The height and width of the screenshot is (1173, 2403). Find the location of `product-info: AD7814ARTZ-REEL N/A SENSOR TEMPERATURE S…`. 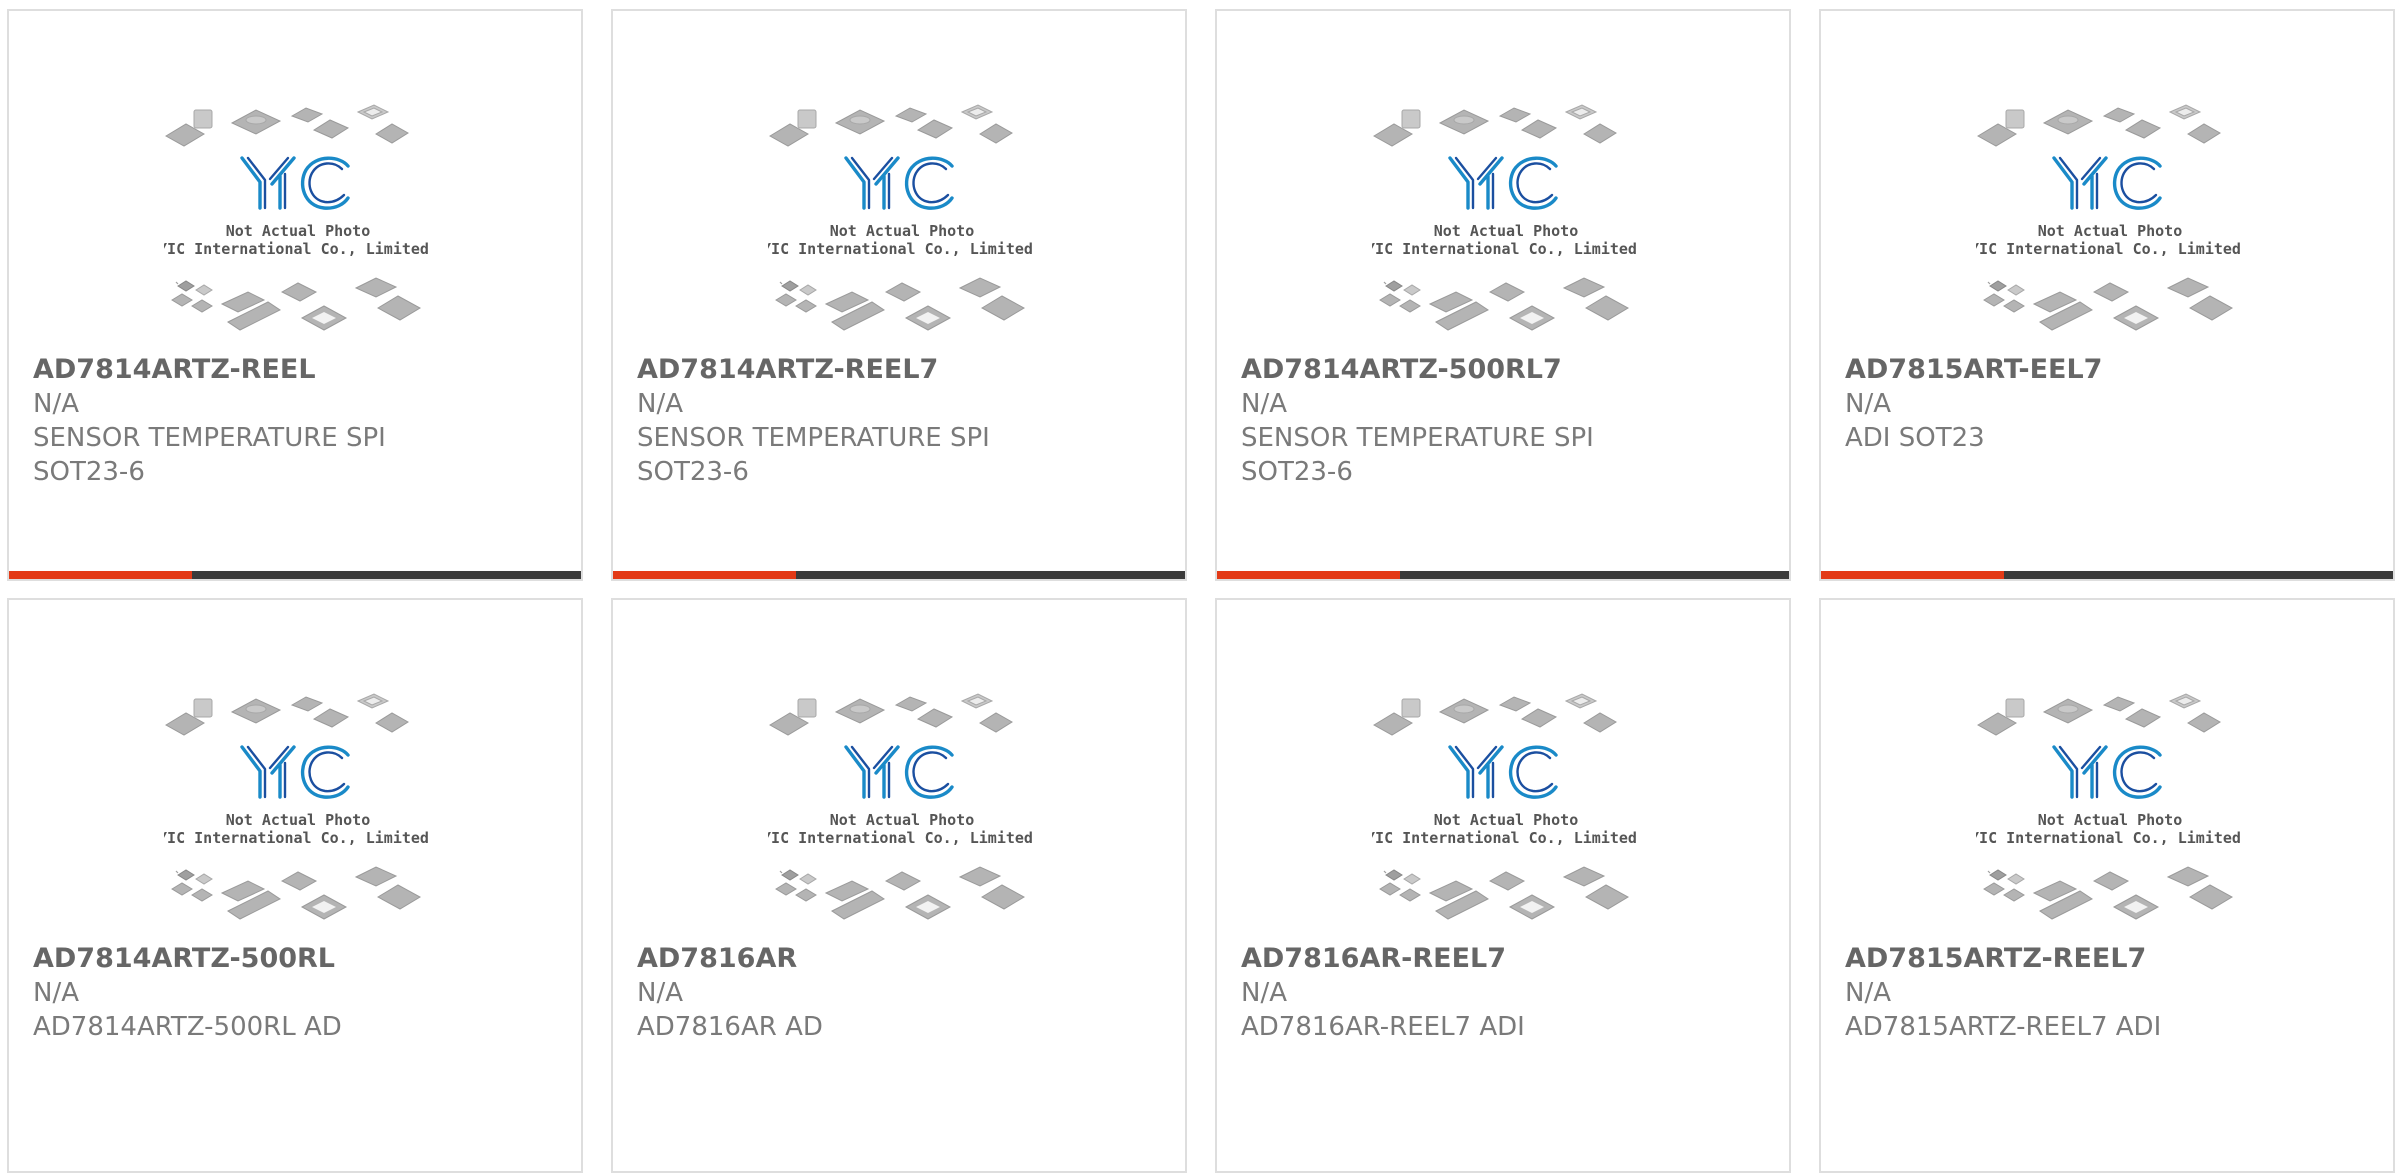

product-info: AD7814ARTZ-REEL N/A SENSOR TEMPERATURE S… is located at coordinates (297, 421).